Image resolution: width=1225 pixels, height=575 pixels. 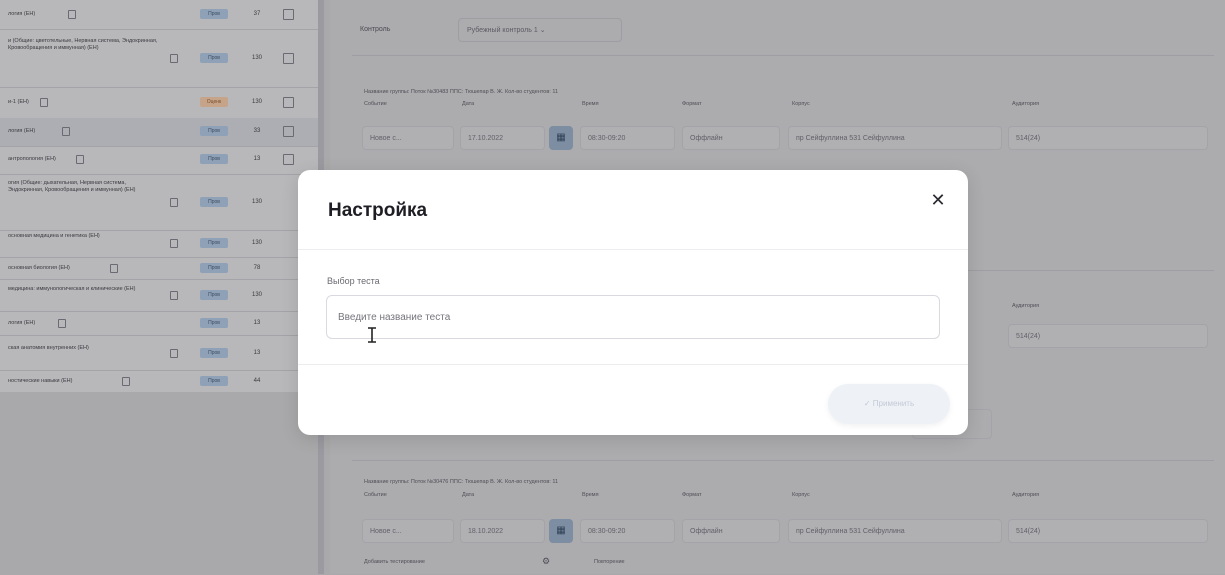 I want to click on table-row: логия (ЕН) Пров 13, so click(x=159, y=323).